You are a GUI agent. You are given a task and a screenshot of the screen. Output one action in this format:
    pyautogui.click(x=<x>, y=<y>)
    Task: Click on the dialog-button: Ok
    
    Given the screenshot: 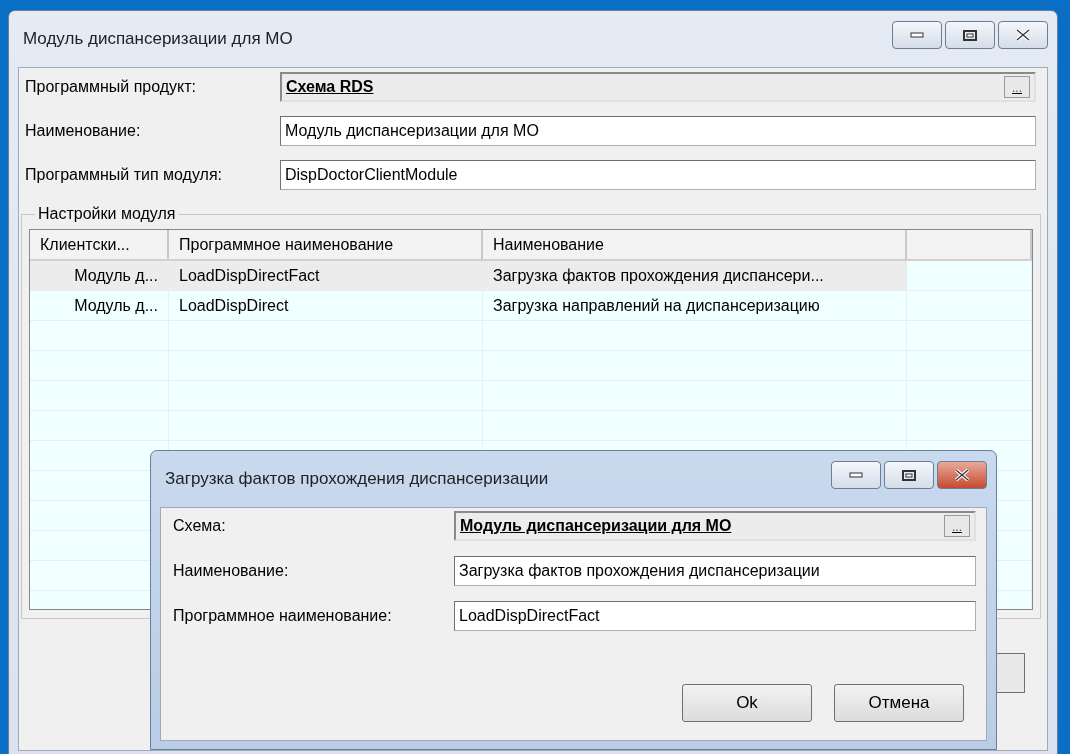 What is the action you would take?
    pyautogui.click(x=747, y=703)
    